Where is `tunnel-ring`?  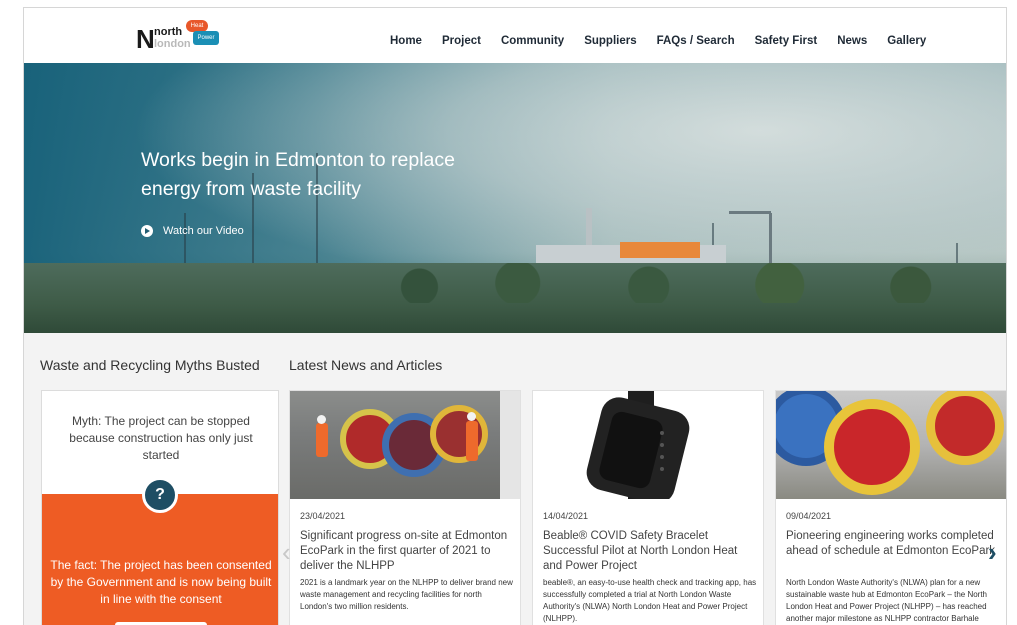 tunnel-ring is located at coordinates (459, 434).